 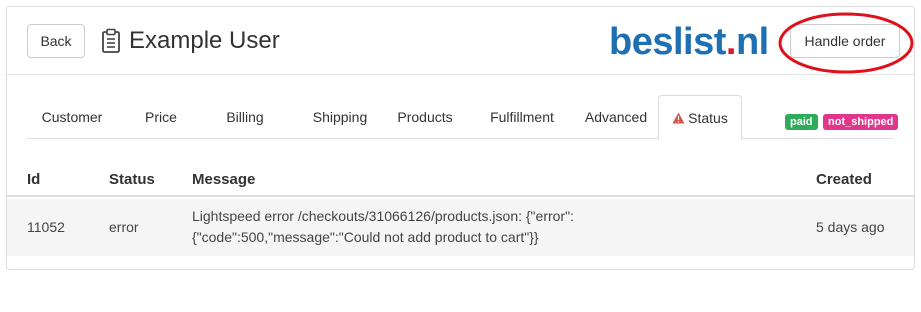 I want to click on tab-label: Customer, so click(x=72, y=117).